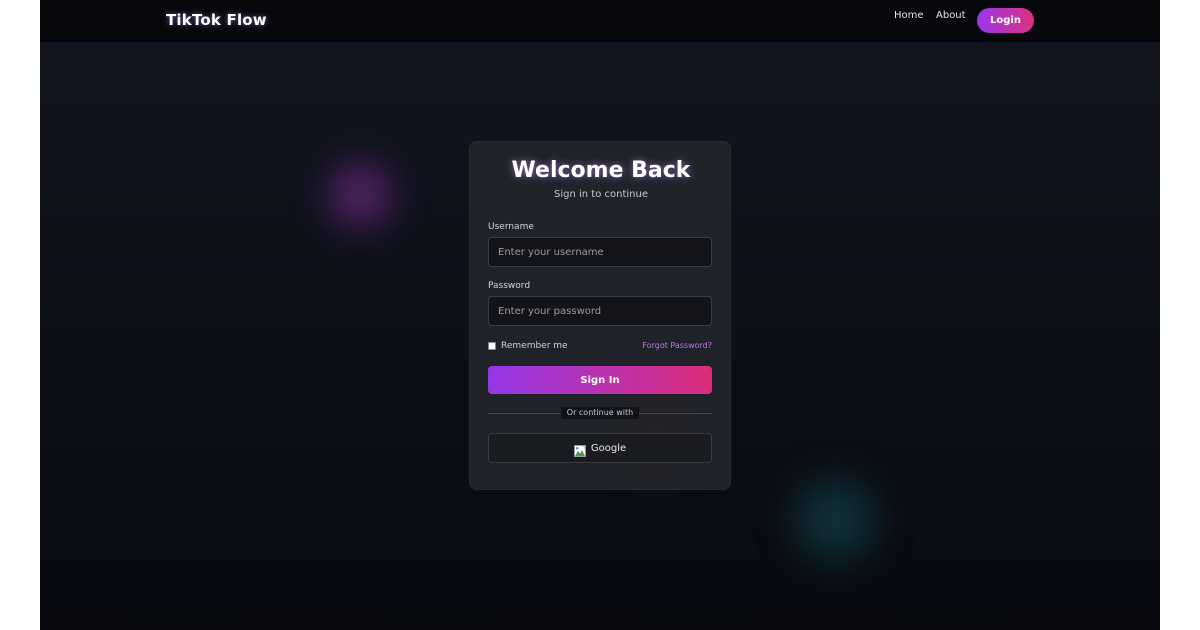 The image size is (1200, 630). Describe the element at coordinates (1005, 20) in the screenshot. I see `nav-login-button: Login` at that location.